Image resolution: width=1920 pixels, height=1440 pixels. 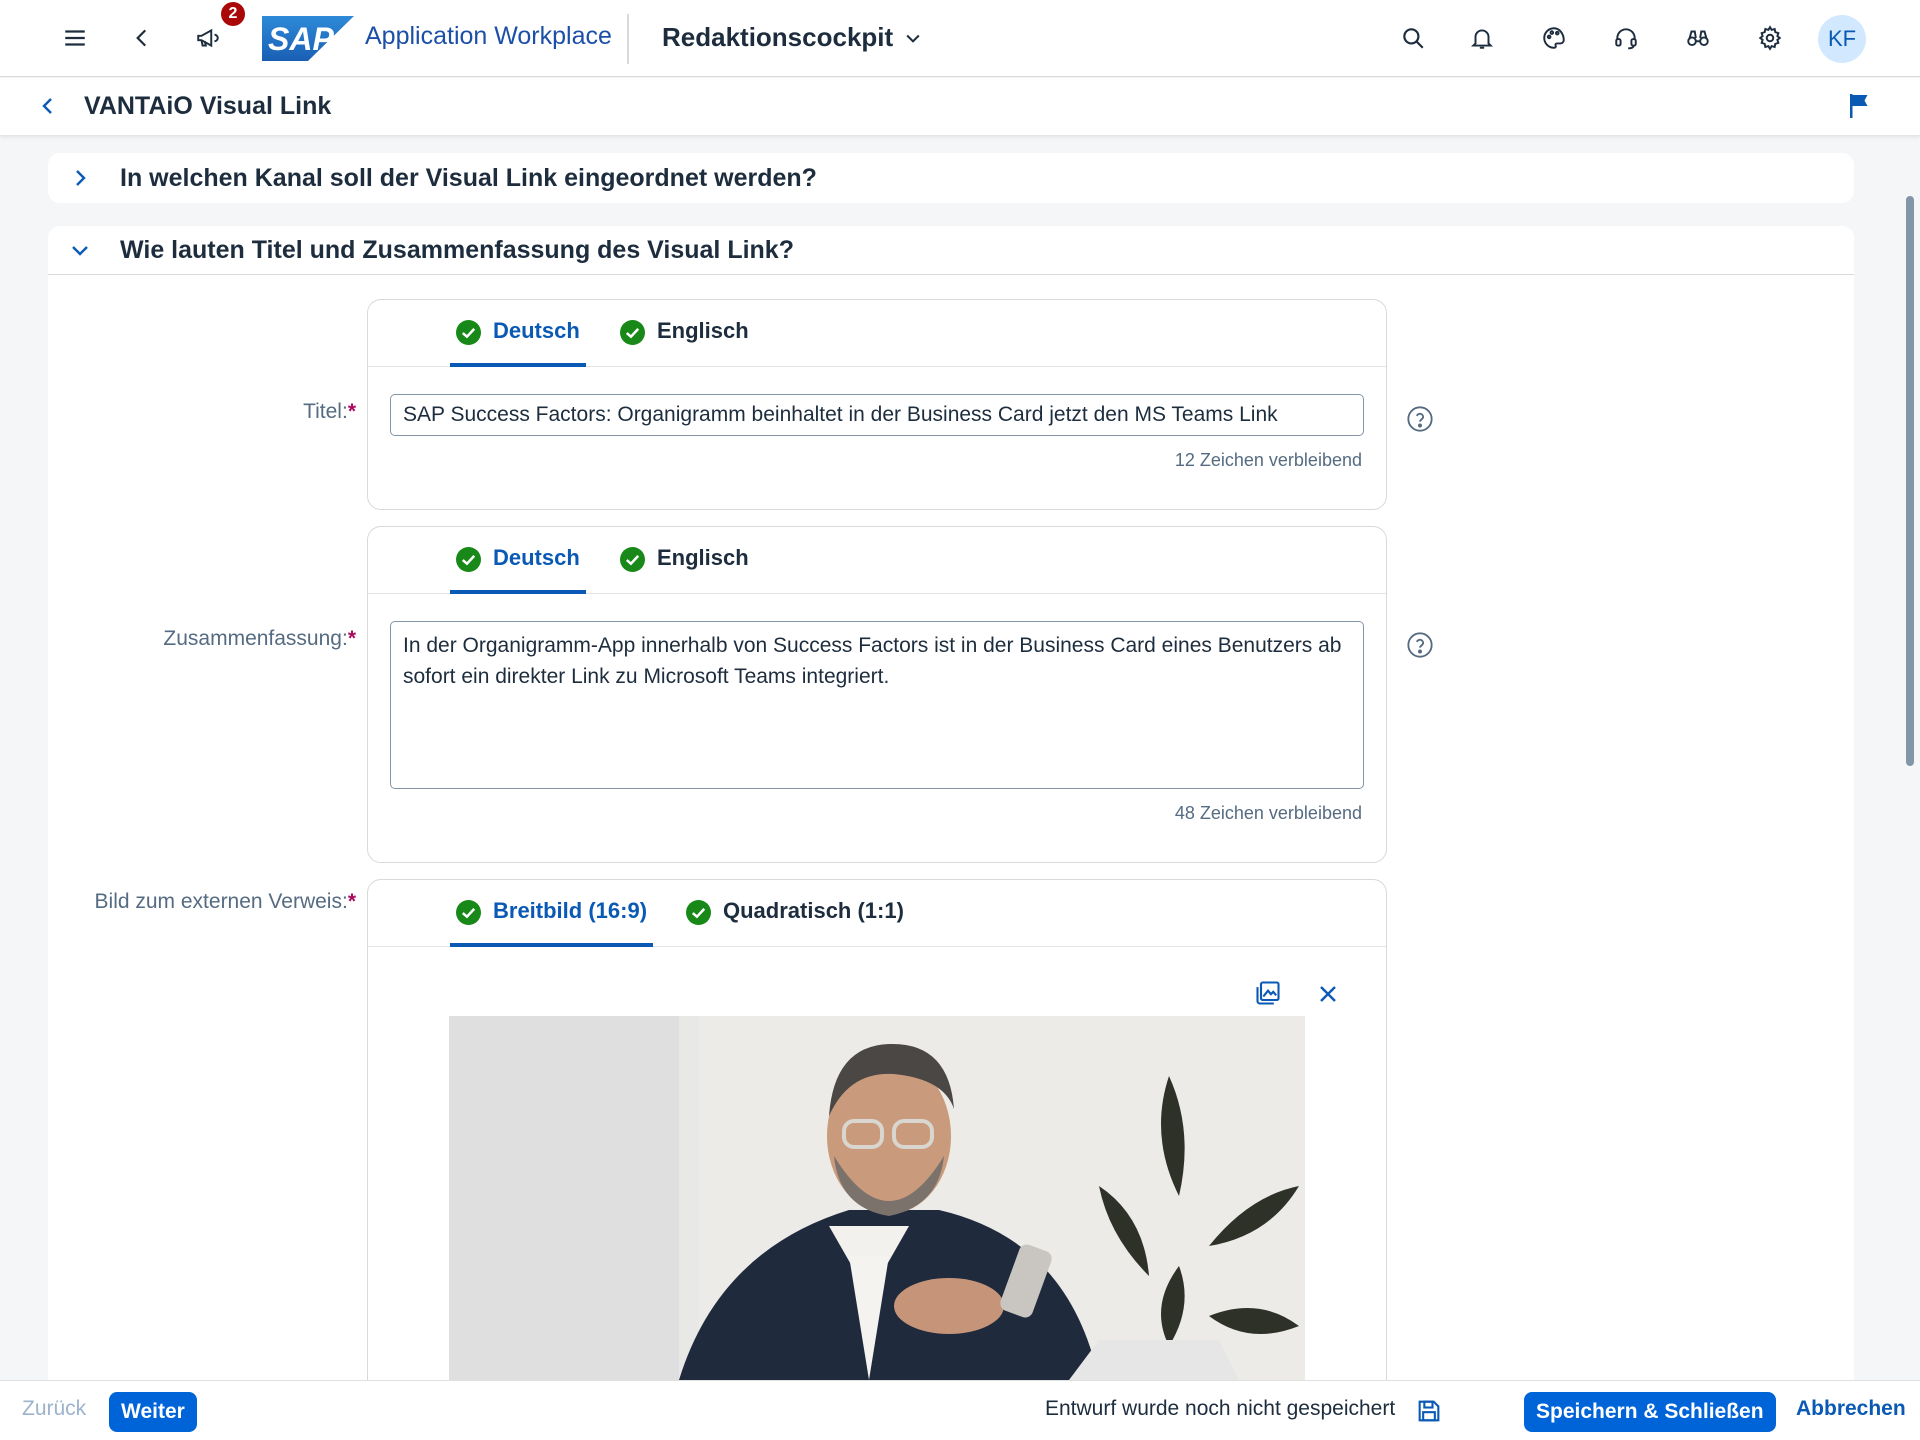 What do you see at coordinates (142, 38) in the screenshot?
I see `back-icon` at bounding box center [142, 38].